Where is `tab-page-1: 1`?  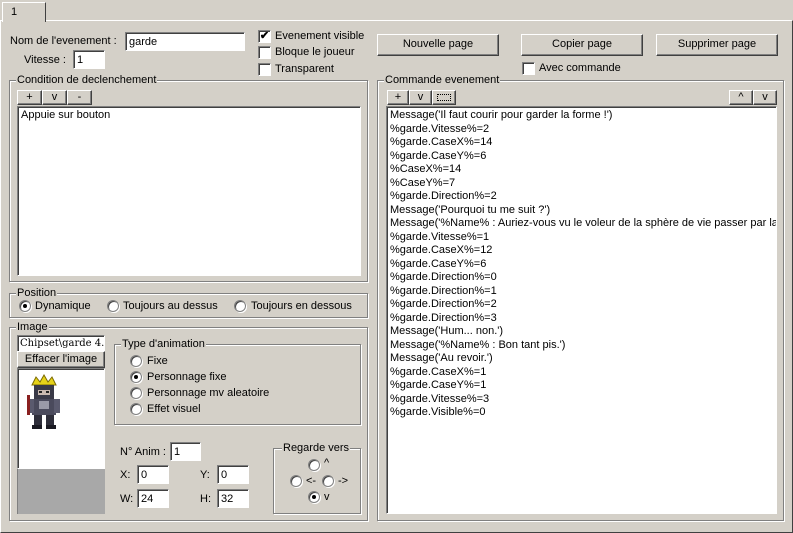 tab-page-1: 1 is located at coordinates (24, 12).